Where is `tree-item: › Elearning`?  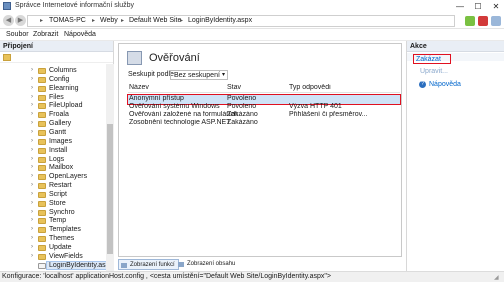 tree-item: › Elearning is located at coordinates (53, 89).